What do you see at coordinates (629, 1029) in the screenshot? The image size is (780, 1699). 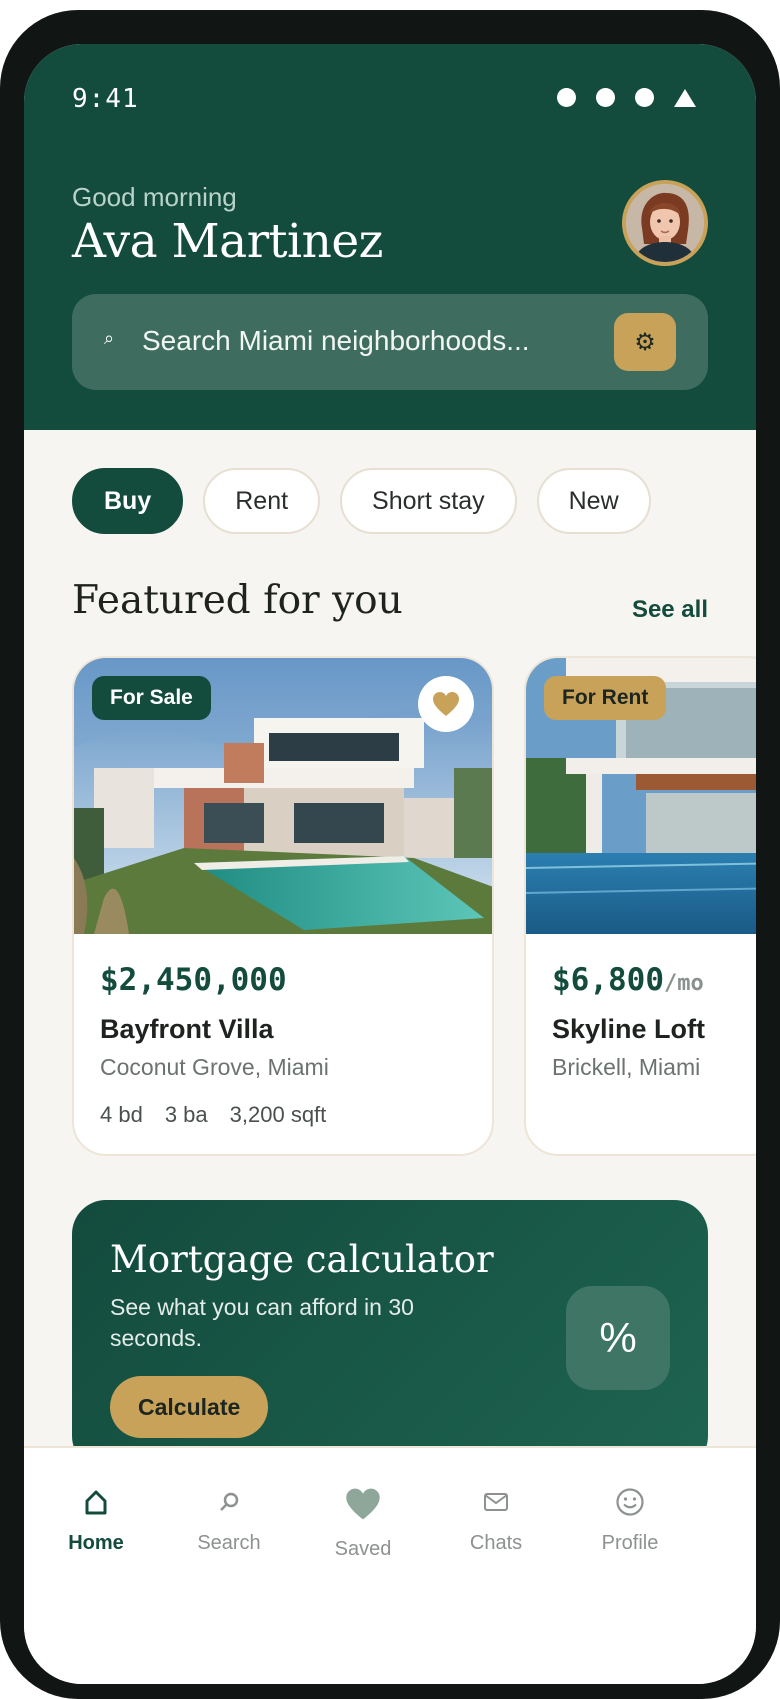 I see `listing-name: Skyline Loft` at bounding box center [629, 1029].